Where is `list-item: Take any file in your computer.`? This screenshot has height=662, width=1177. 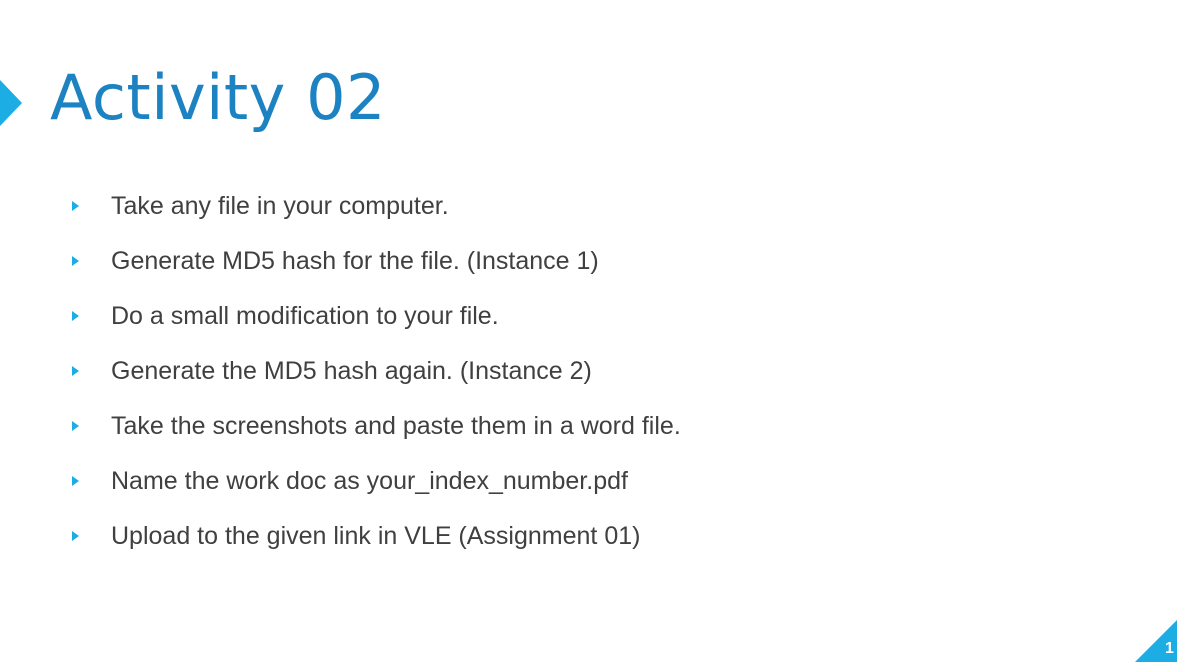 list-item: Take any file in your computer. is located at coordinates (260, 217).